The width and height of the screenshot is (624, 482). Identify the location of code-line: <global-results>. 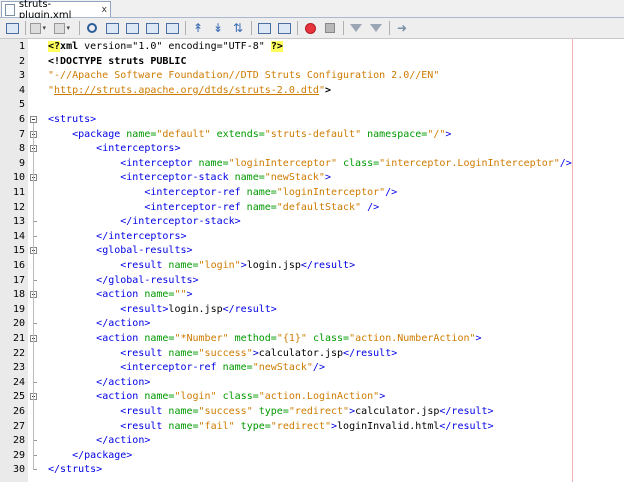
(120, 250).